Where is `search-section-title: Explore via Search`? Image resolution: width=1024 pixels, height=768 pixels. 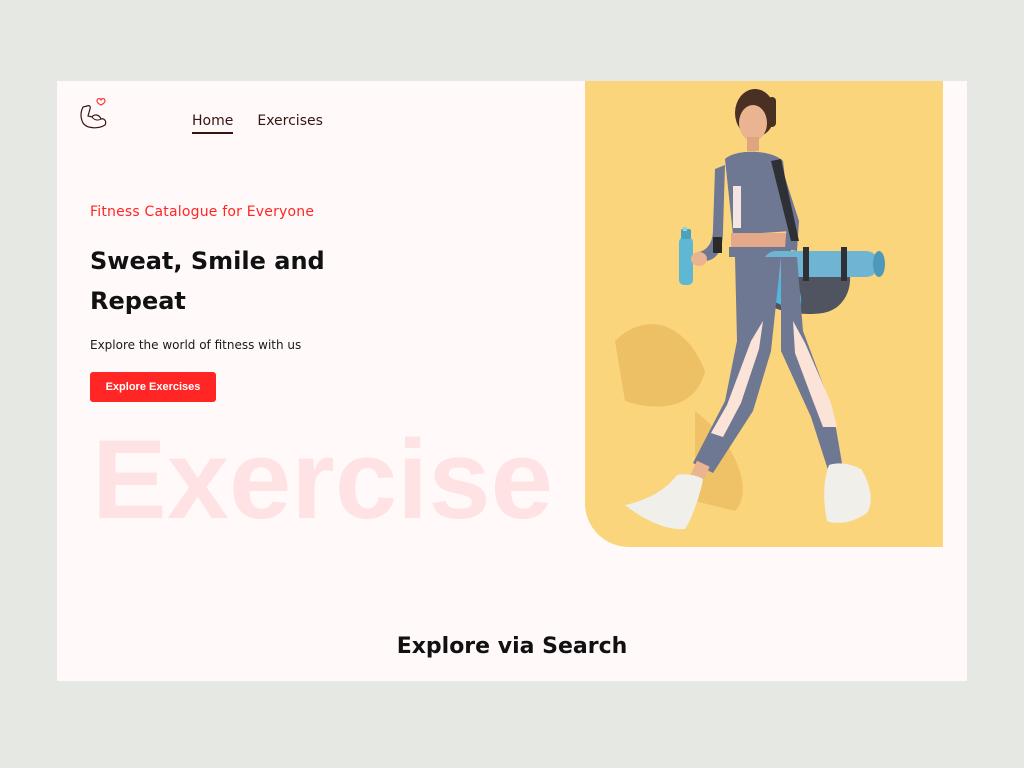 search-section-title: Explore via Search is located at coordinates (512, 646).